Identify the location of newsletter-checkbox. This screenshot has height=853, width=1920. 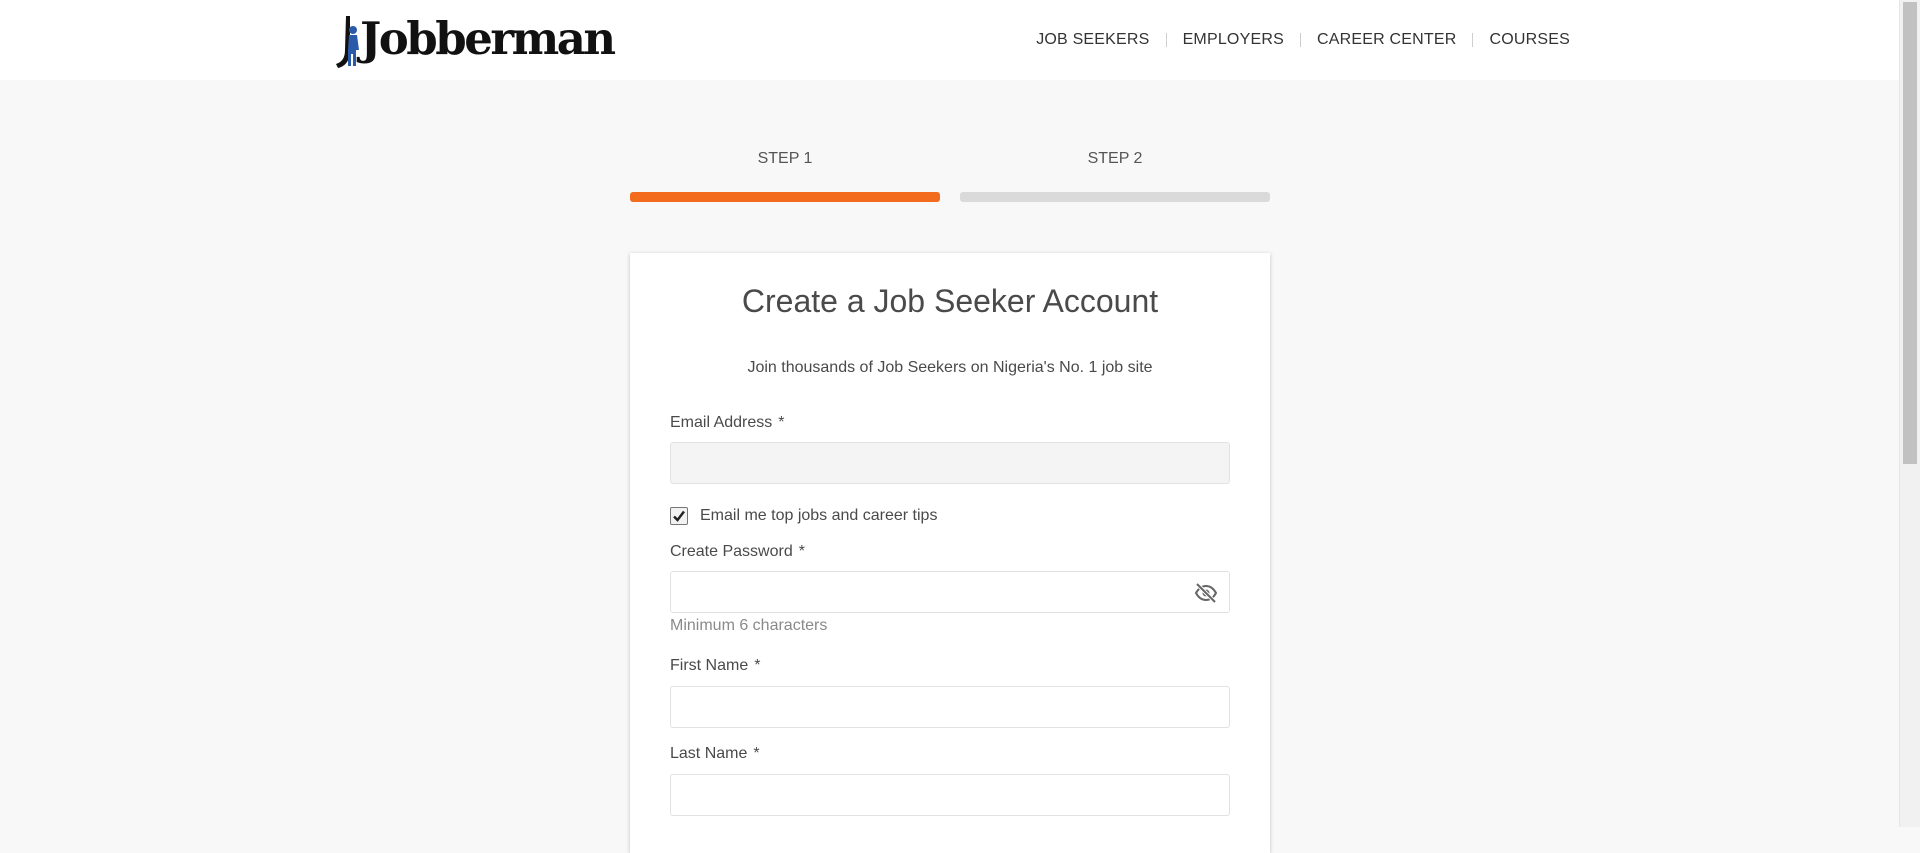
(679, 516).